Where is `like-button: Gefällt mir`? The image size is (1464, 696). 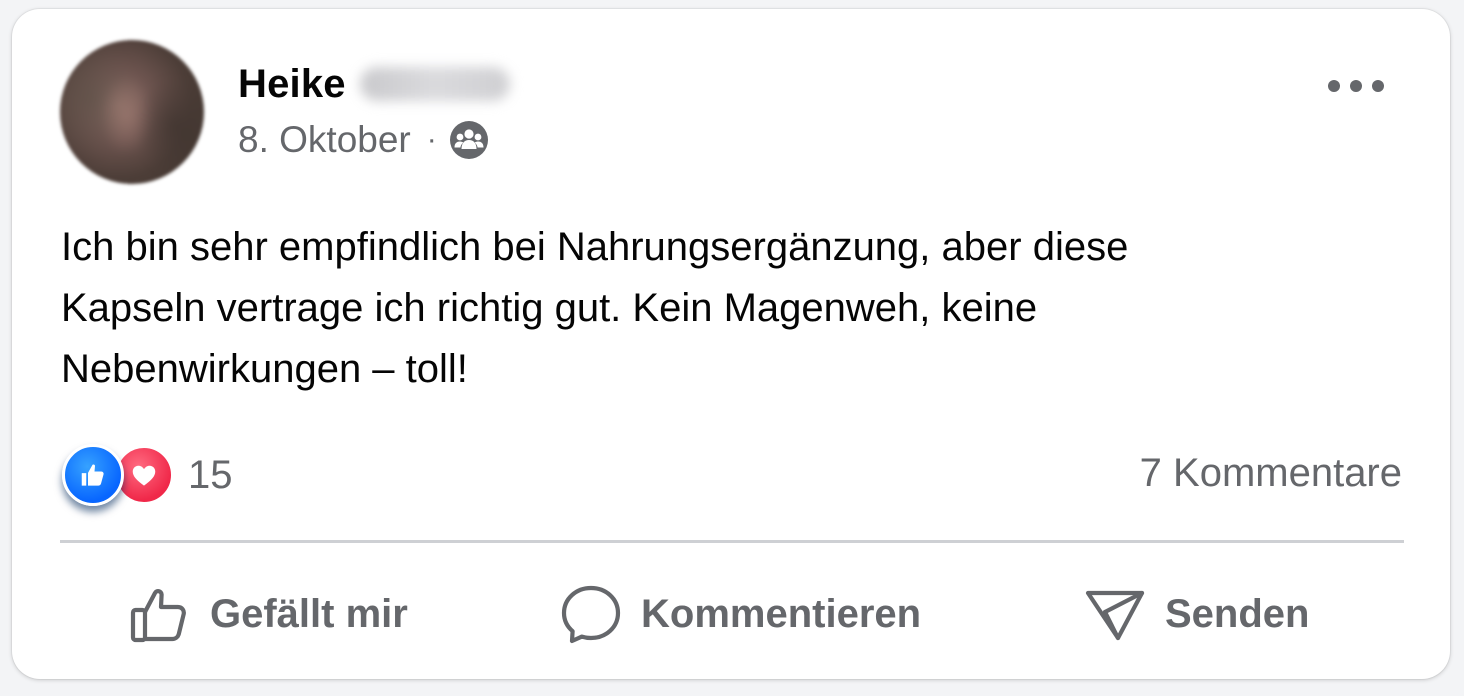
like-button: Gefällt mir is located at coordinates (268, 614).